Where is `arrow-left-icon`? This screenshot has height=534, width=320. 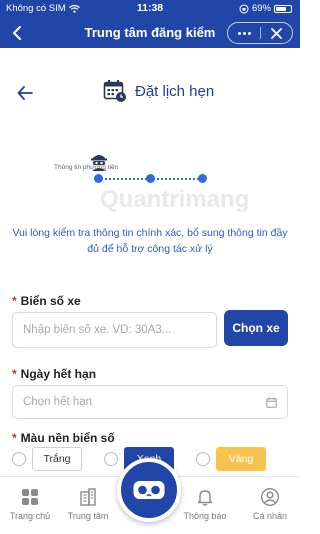
arrow-left-icon is located at coordinates (25, 93).